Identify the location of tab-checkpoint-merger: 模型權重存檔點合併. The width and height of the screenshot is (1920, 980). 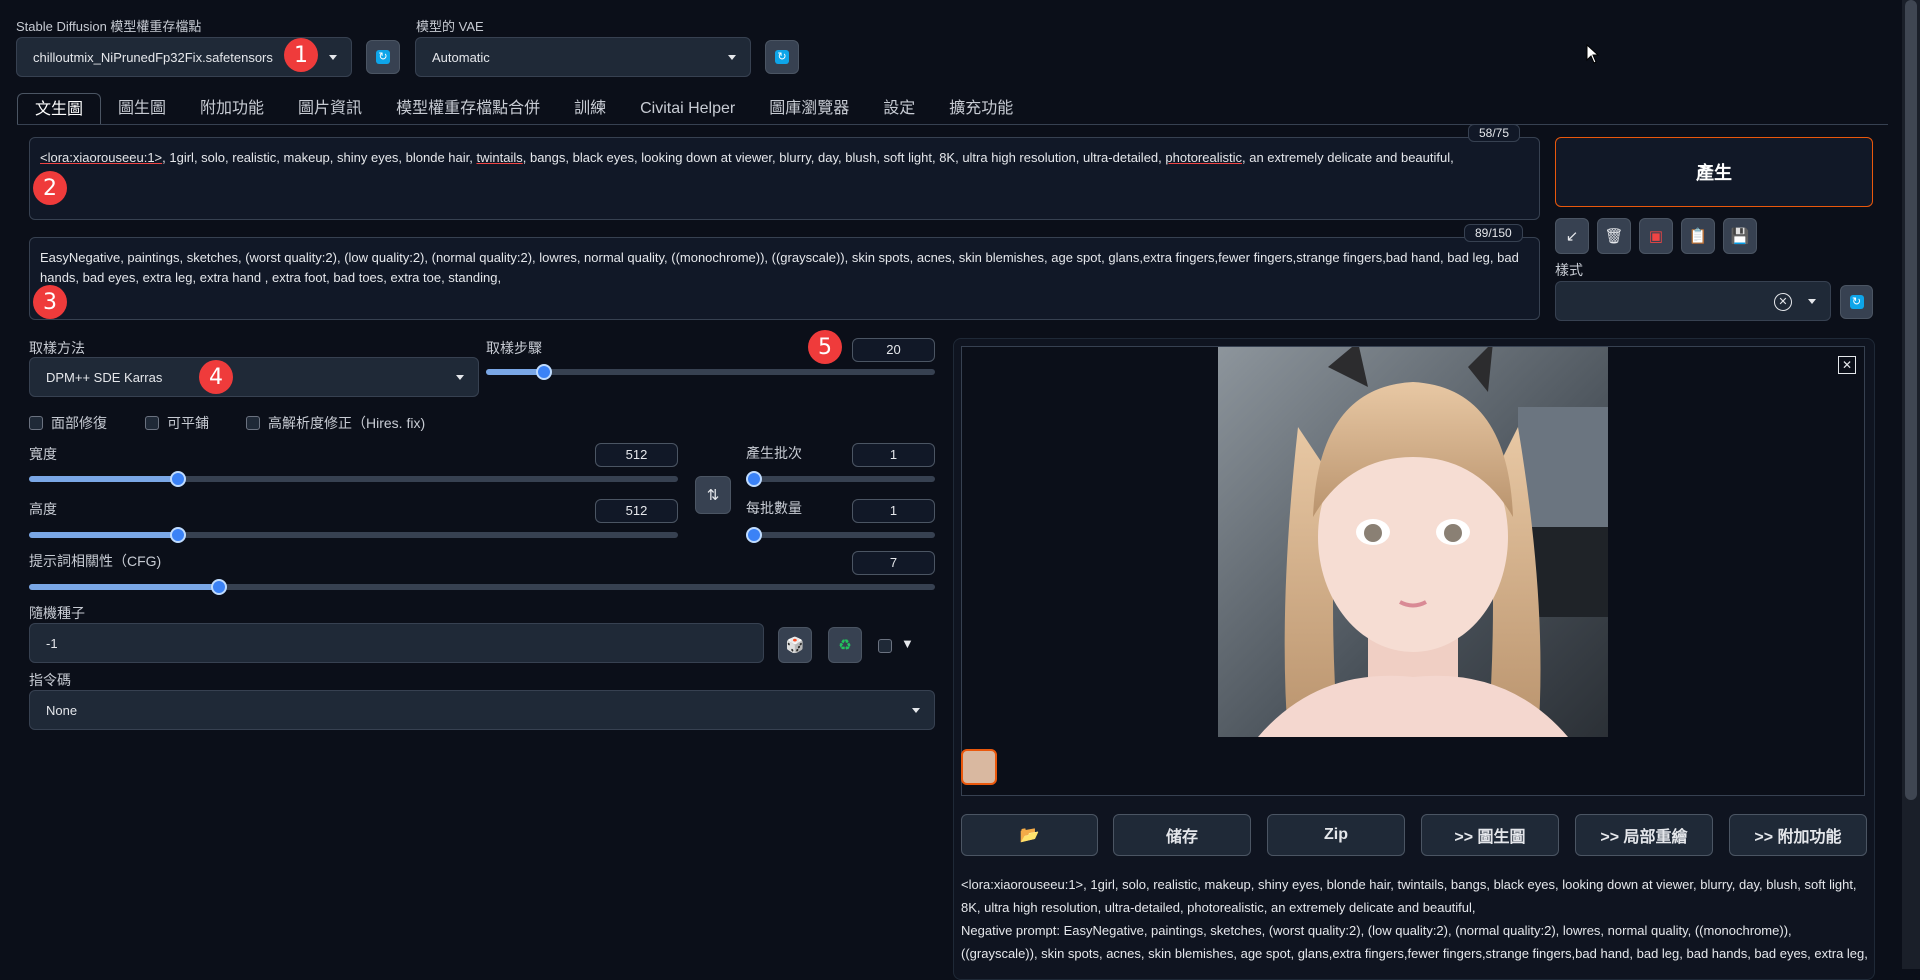
(468, 108).